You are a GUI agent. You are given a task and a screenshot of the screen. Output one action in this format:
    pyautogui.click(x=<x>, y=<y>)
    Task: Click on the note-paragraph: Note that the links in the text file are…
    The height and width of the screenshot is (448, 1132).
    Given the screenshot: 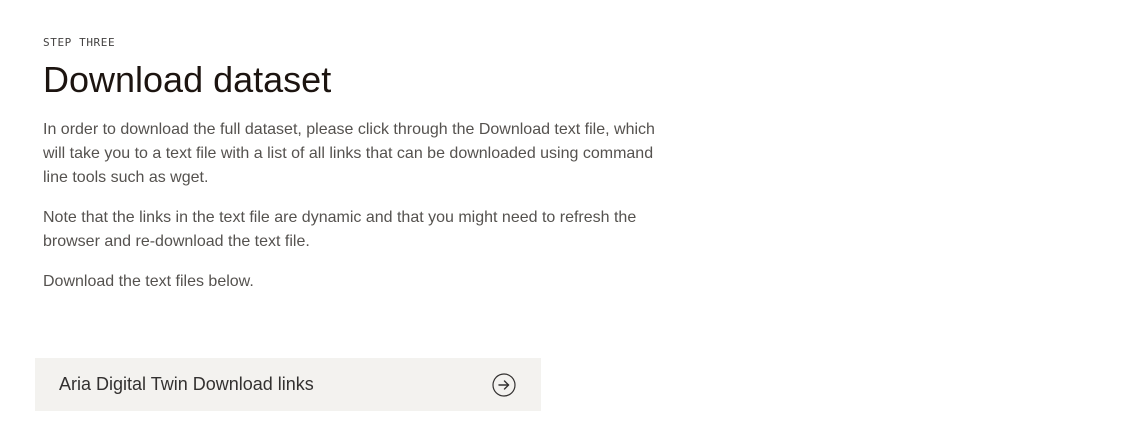 What is the action you would take?
    pyautogui.click(x=340, y=229)
    